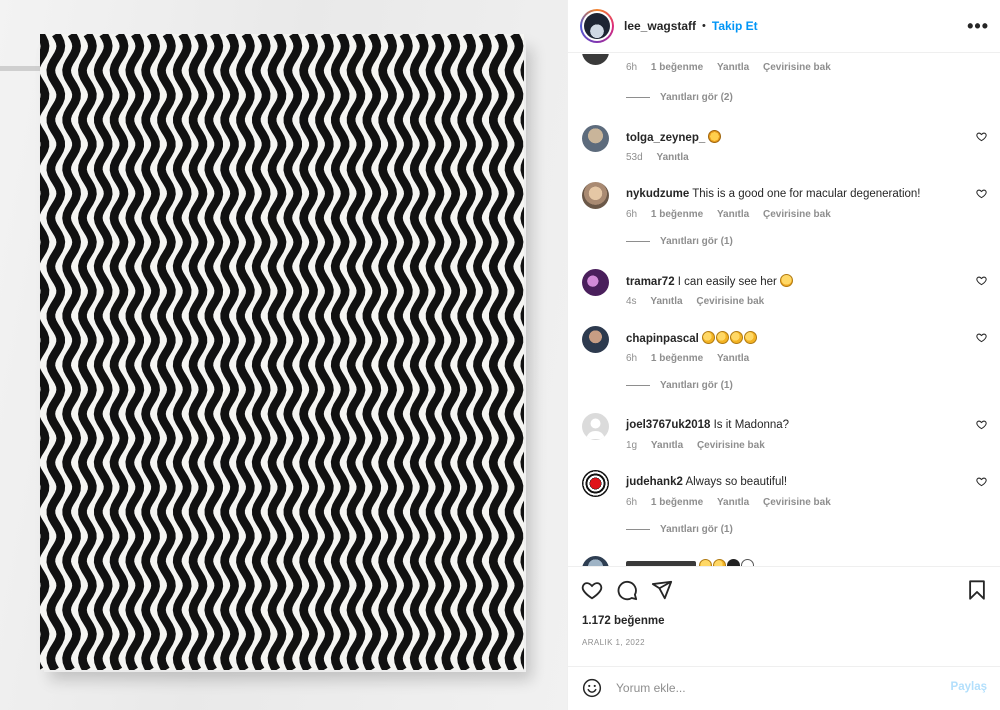  I want to click on author-username: lee_wagstaff, so click(660, 26).